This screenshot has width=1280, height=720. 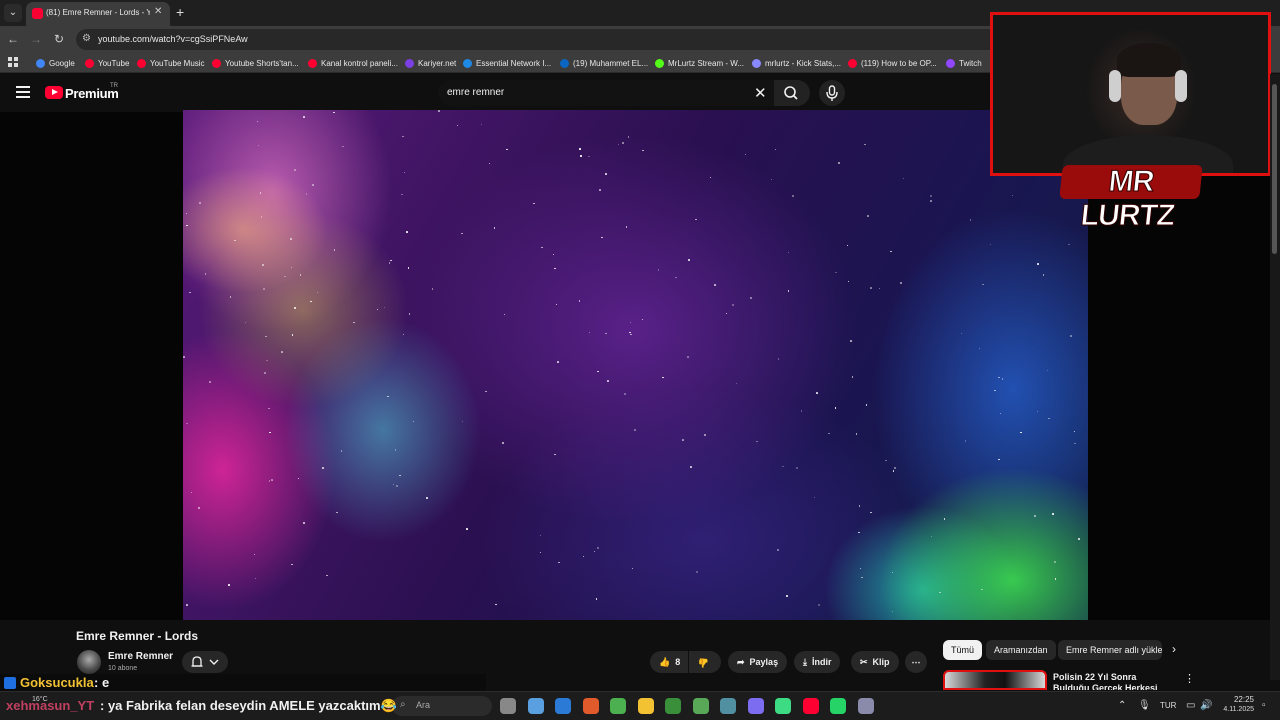 What do you see at coordinates (476, 92) in the screenshot?
I see `search-query: emre remner` at bounding box center [476, 92].